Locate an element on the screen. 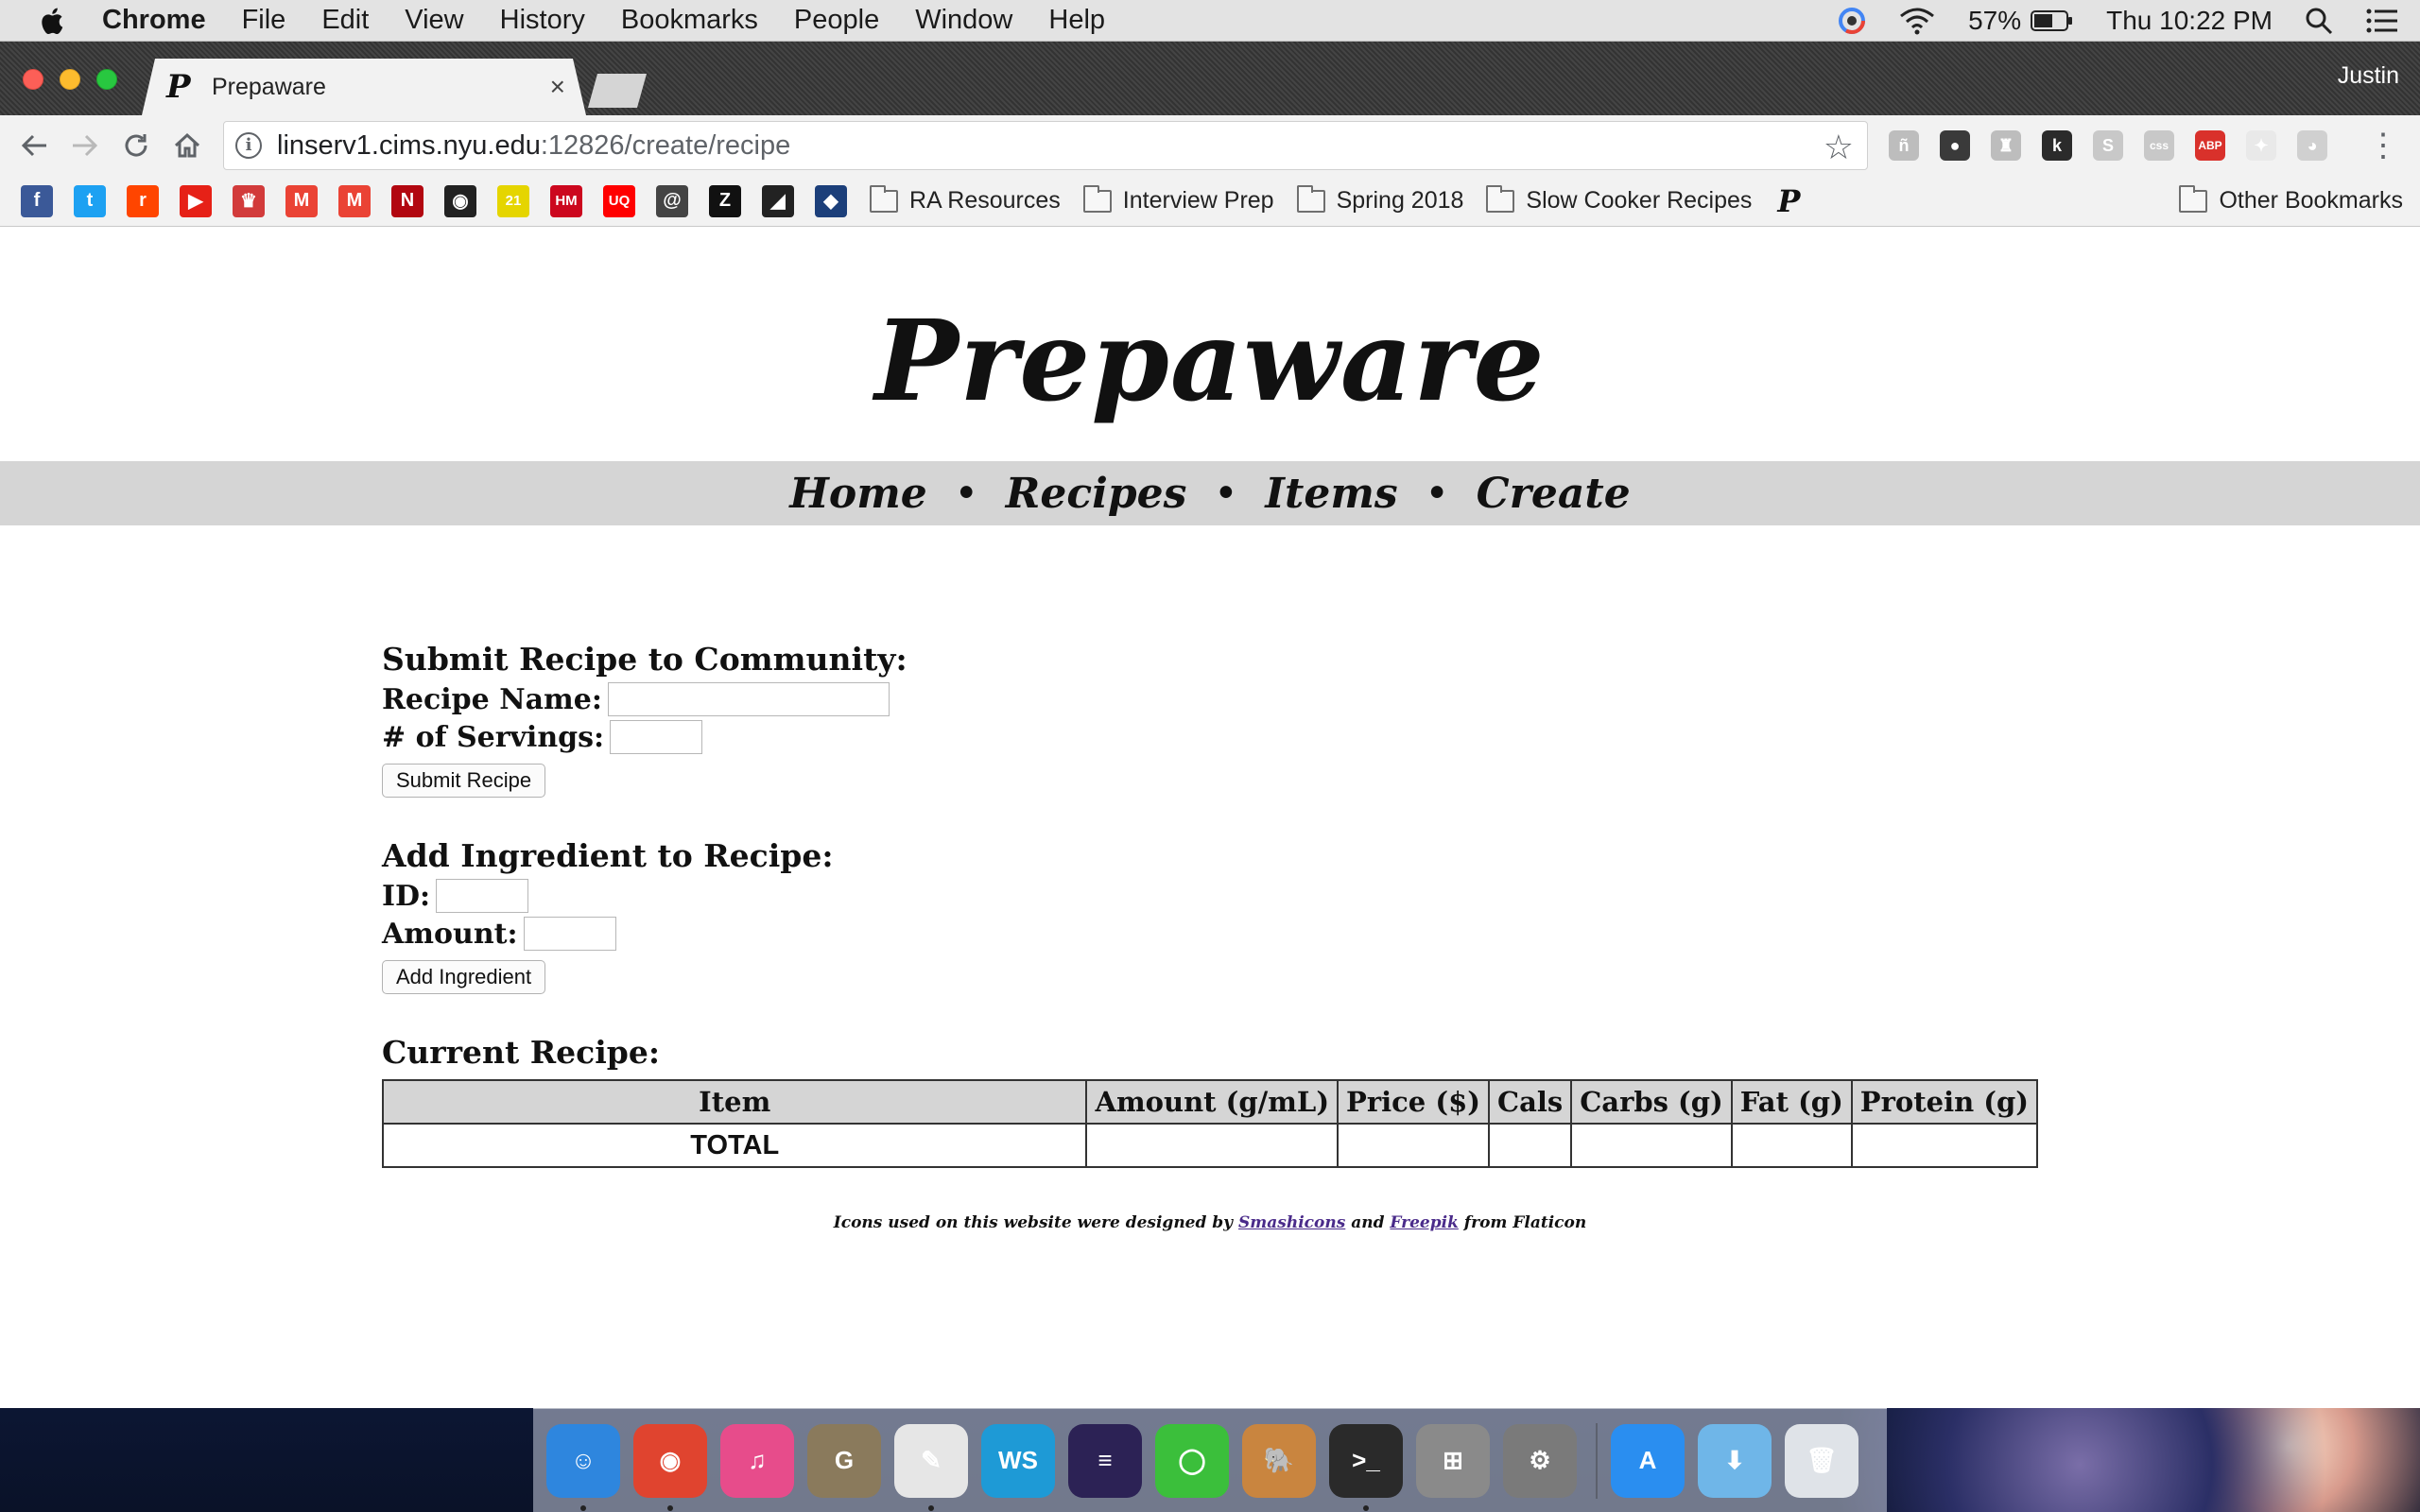 Image resolution: width=2420 pixels, height=1512 pixels. terminal-dock-icon: >_ is located at coordinates (1366, 1467).